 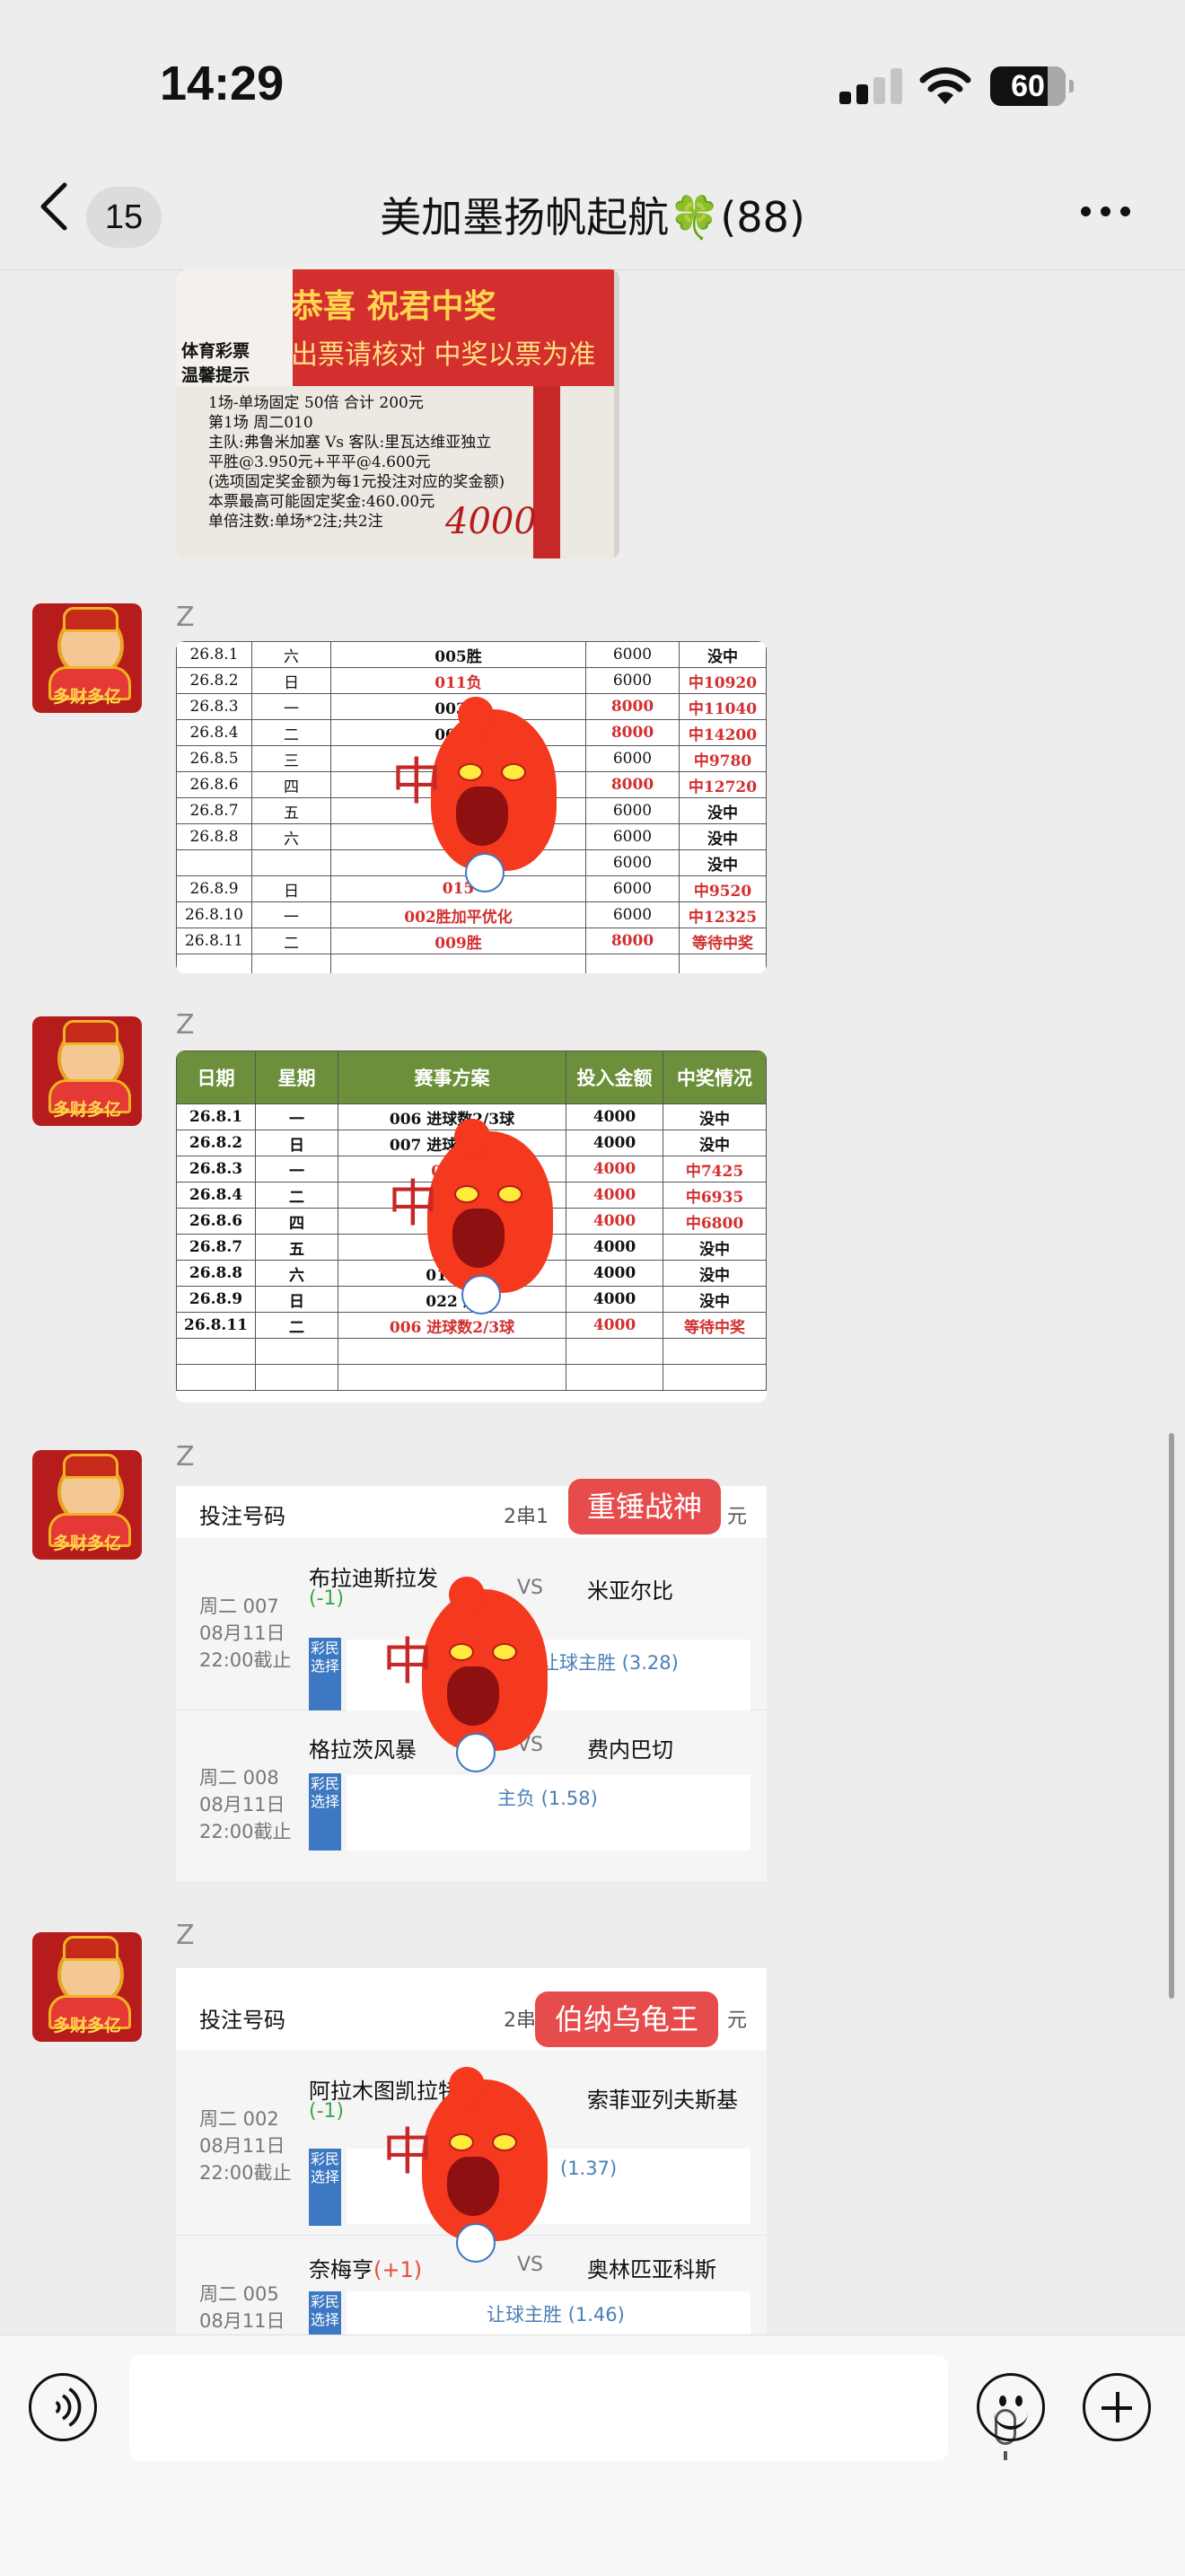 I want to click on home-team: 格拉茨风暴, so click(x=363, y=1750).